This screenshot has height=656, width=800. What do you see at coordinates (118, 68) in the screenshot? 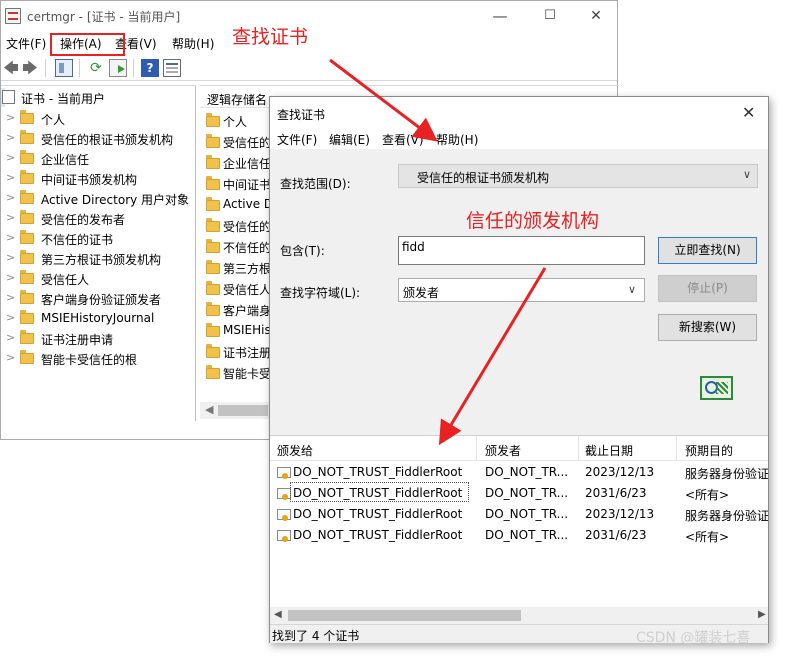
I see `export-list-icon` at bounding box center [118, 68].